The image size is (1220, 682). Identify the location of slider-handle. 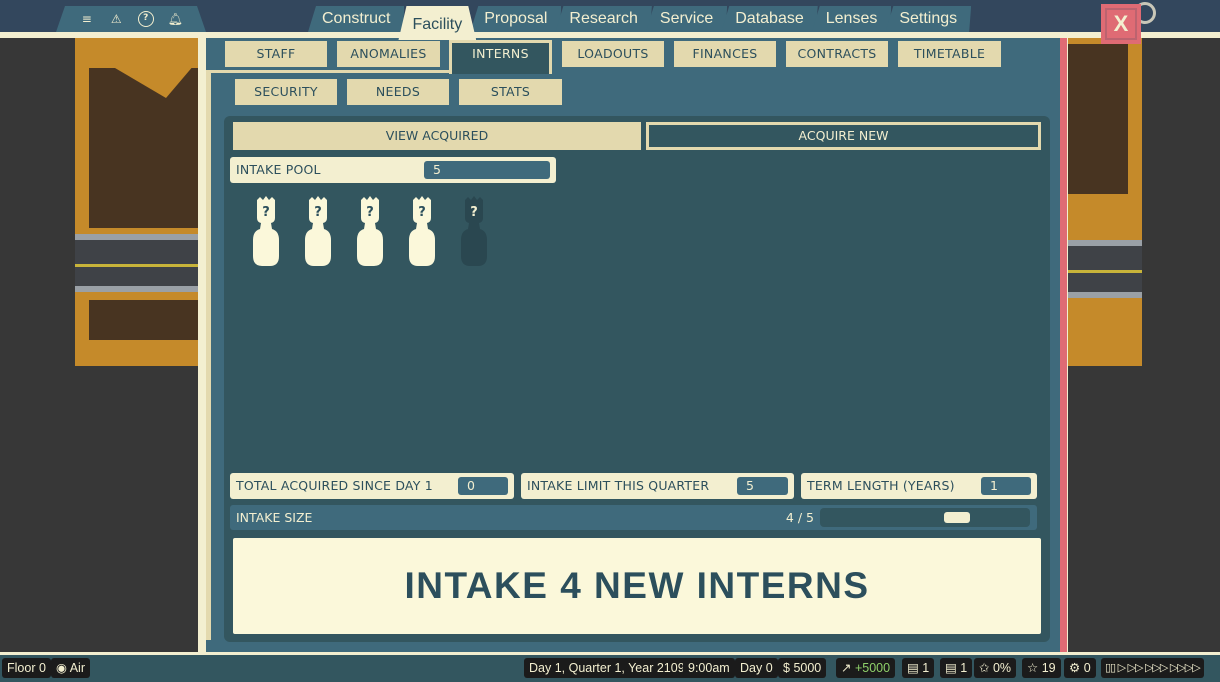
(957, 517).